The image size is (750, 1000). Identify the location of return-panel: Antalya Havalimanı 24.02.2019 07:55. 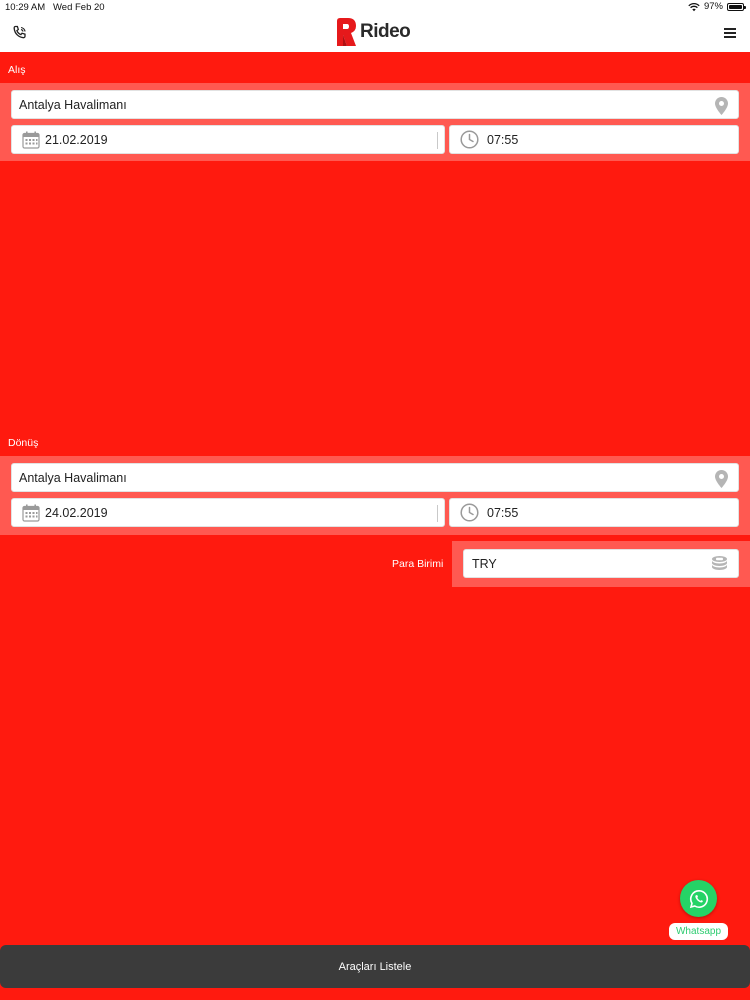
(375, 495).